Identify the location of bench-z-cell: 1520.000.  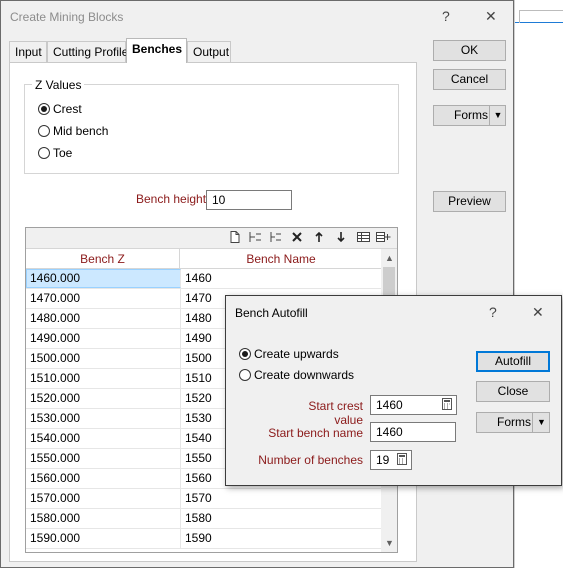
(103, 398).